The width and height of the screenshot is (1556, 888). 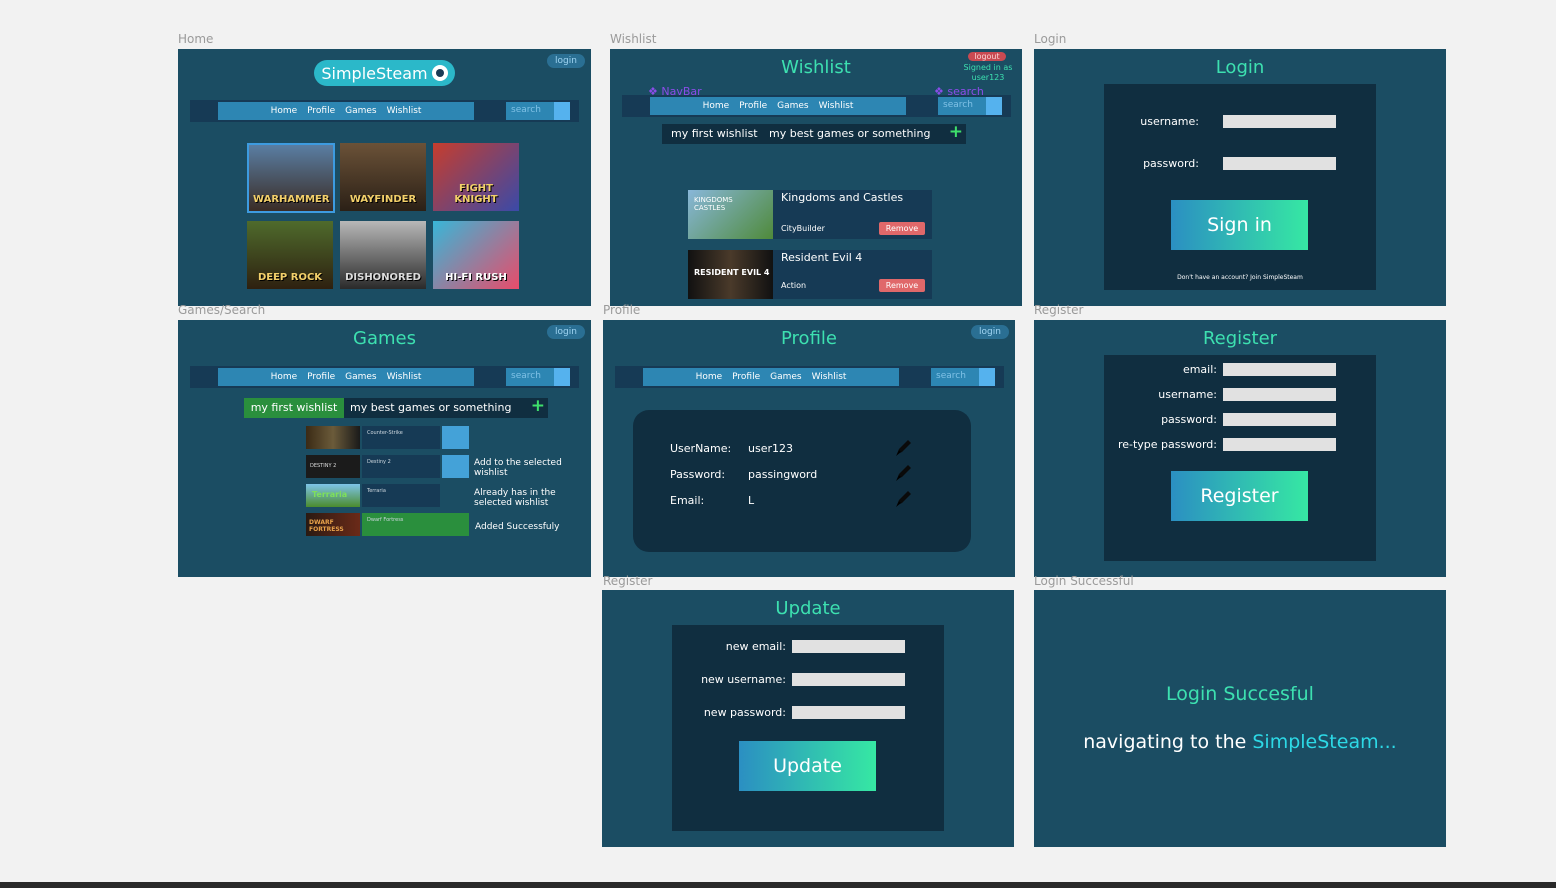 I want to click on page-title: Login, so click(x=1240, y=67).